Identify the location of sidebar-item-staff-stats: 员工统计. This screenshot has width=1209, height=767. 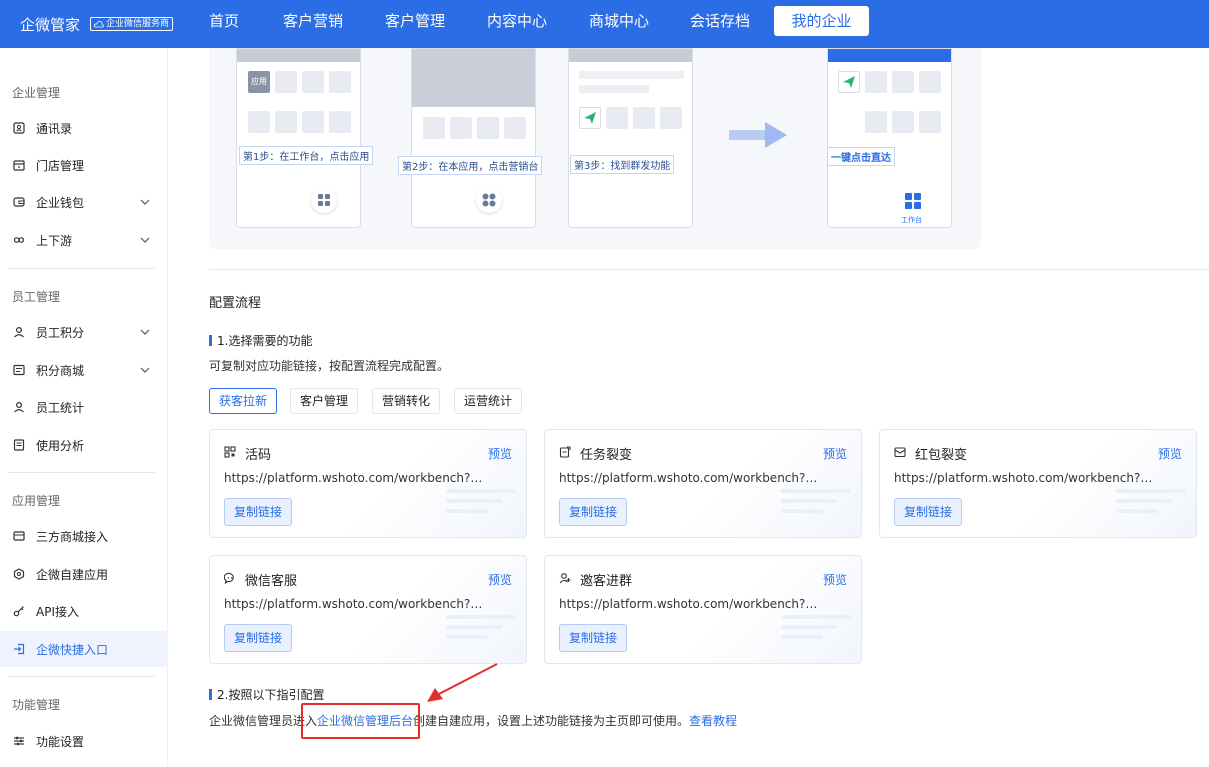
(84, 407).